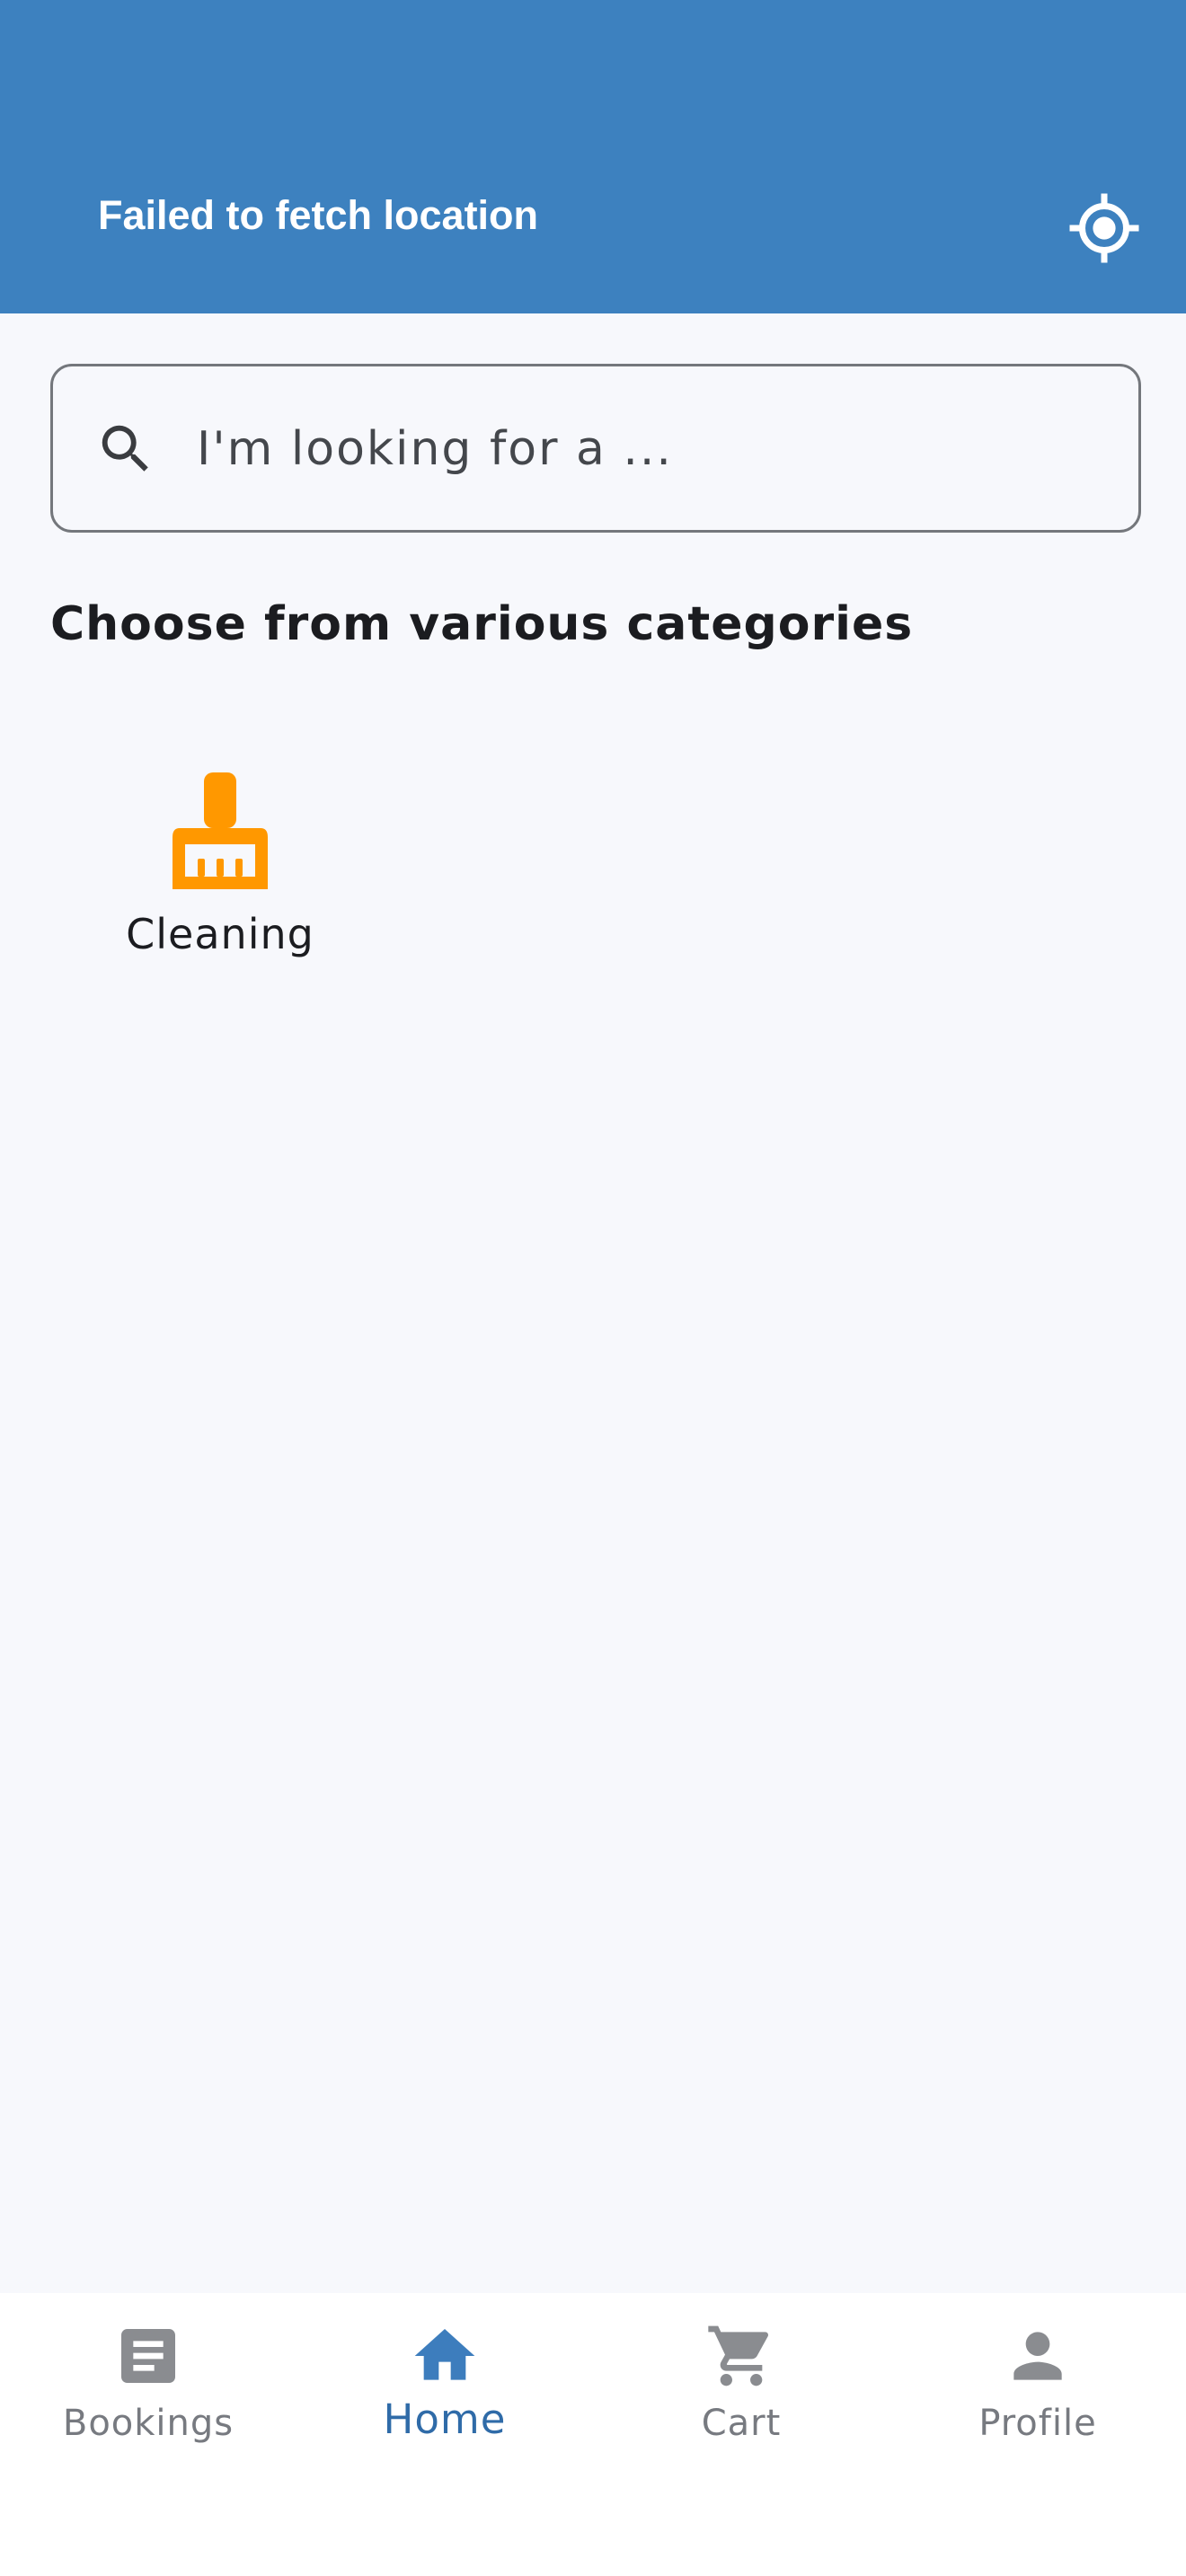  What do you see at coordinates (220, 934) in the screenshot?
I see `category-label: Cleaning` at bounding box center [220, 934].